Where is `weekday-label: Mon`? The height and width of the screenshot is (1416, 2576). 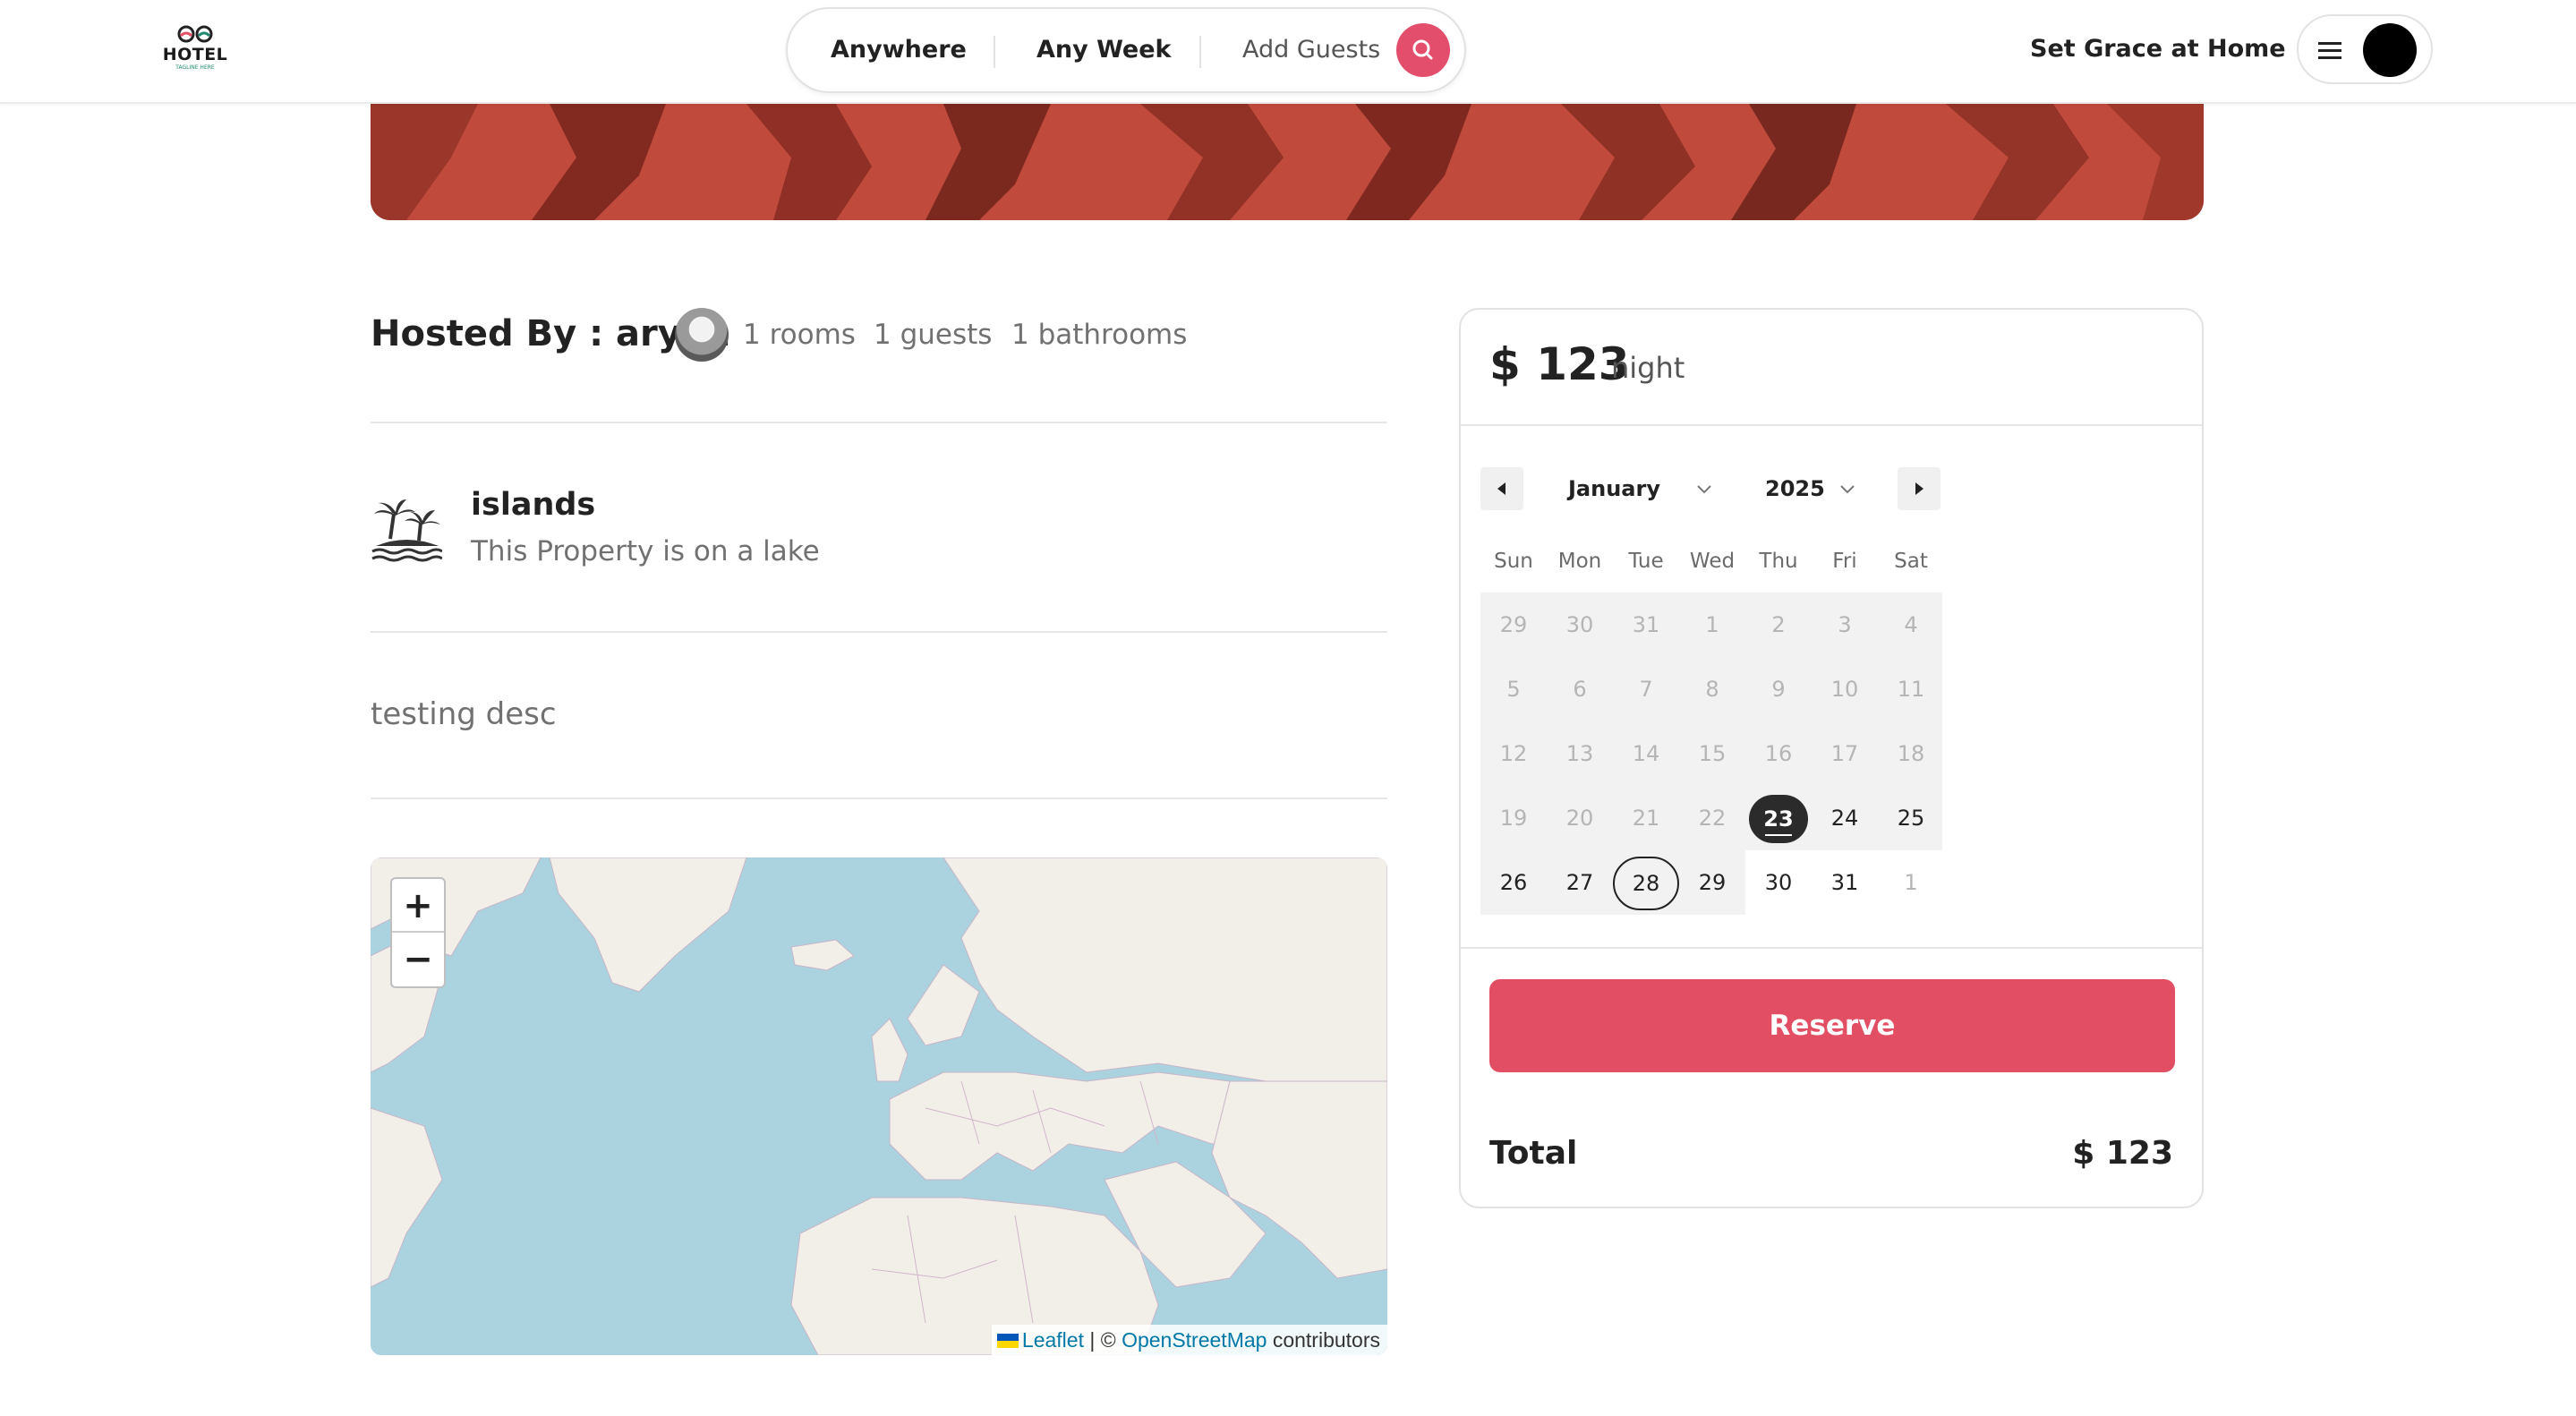
weekday-label: Mon is located at coordinates (1579, 561).